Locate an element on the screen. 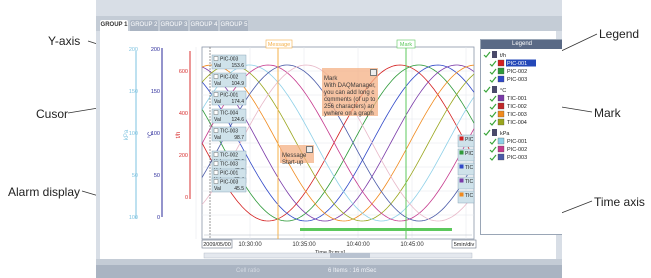 The image size is (651, 278). legend-group-unit: °C is located at coordinates (503, 91).